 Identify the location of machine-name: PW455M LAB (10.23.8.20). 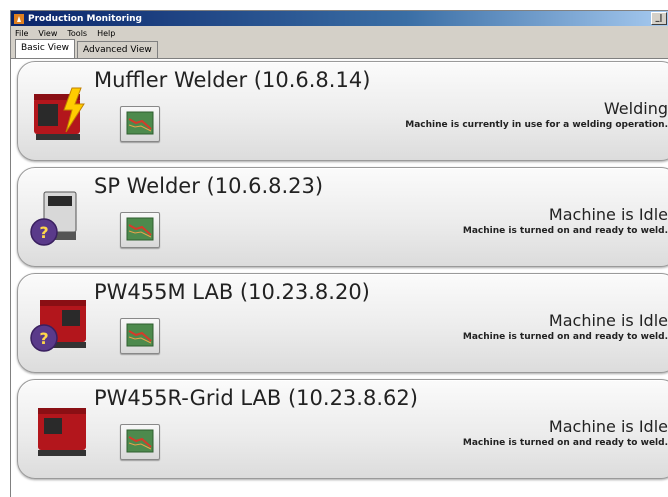
(232, 292).